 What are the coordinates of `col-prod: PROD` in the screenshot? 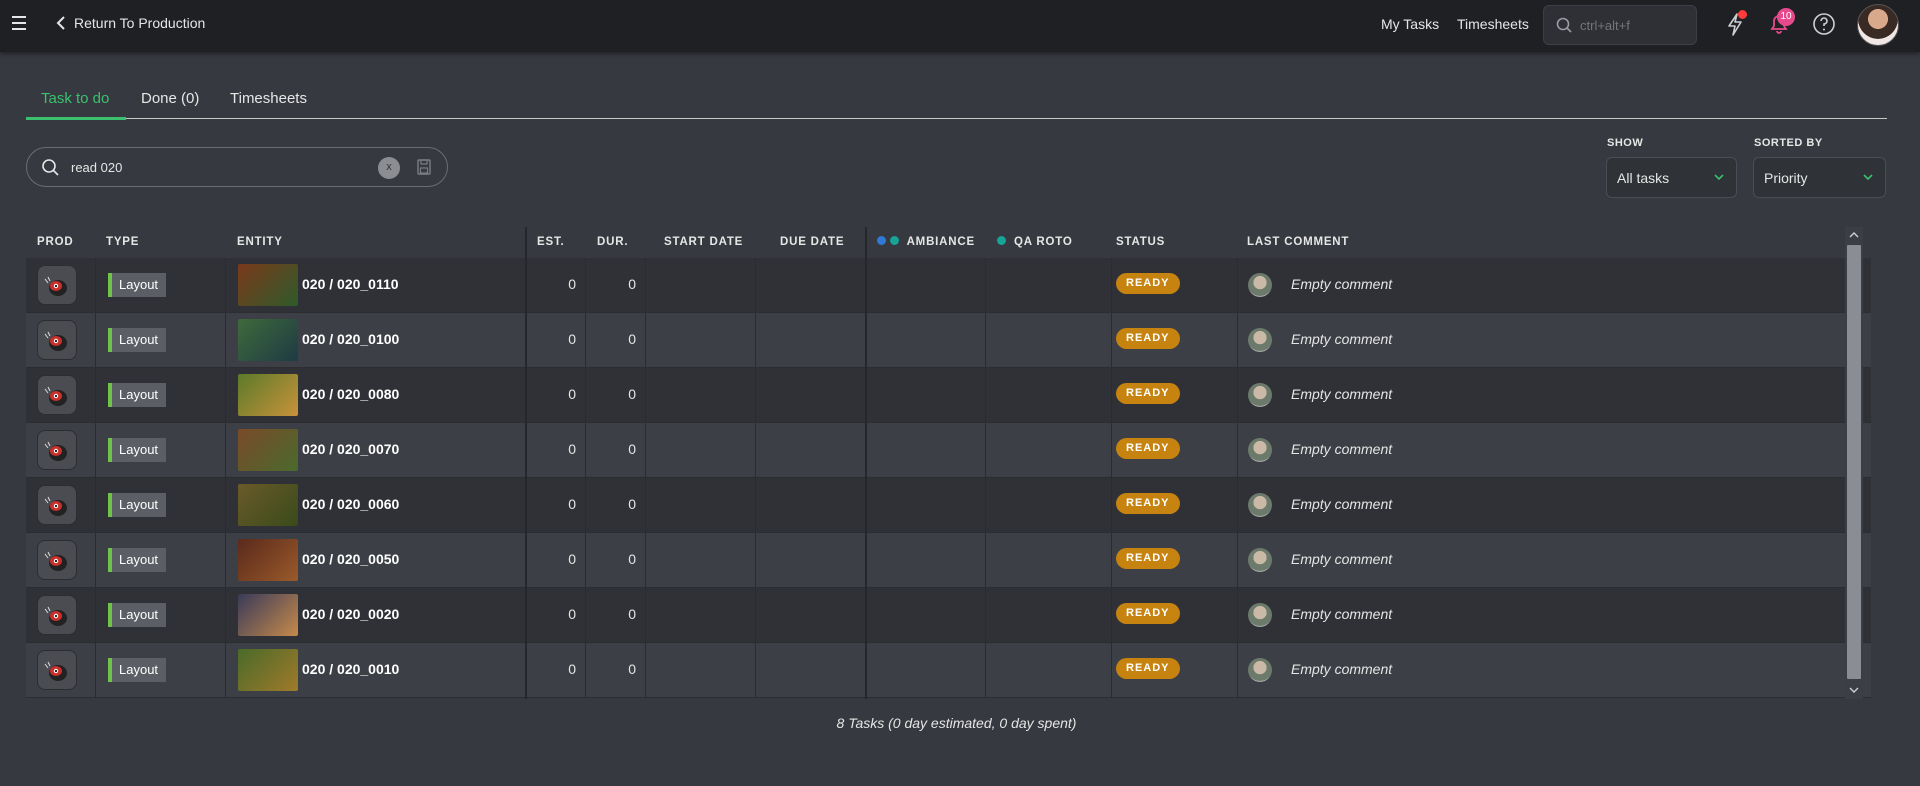 It's located at (55, 242).